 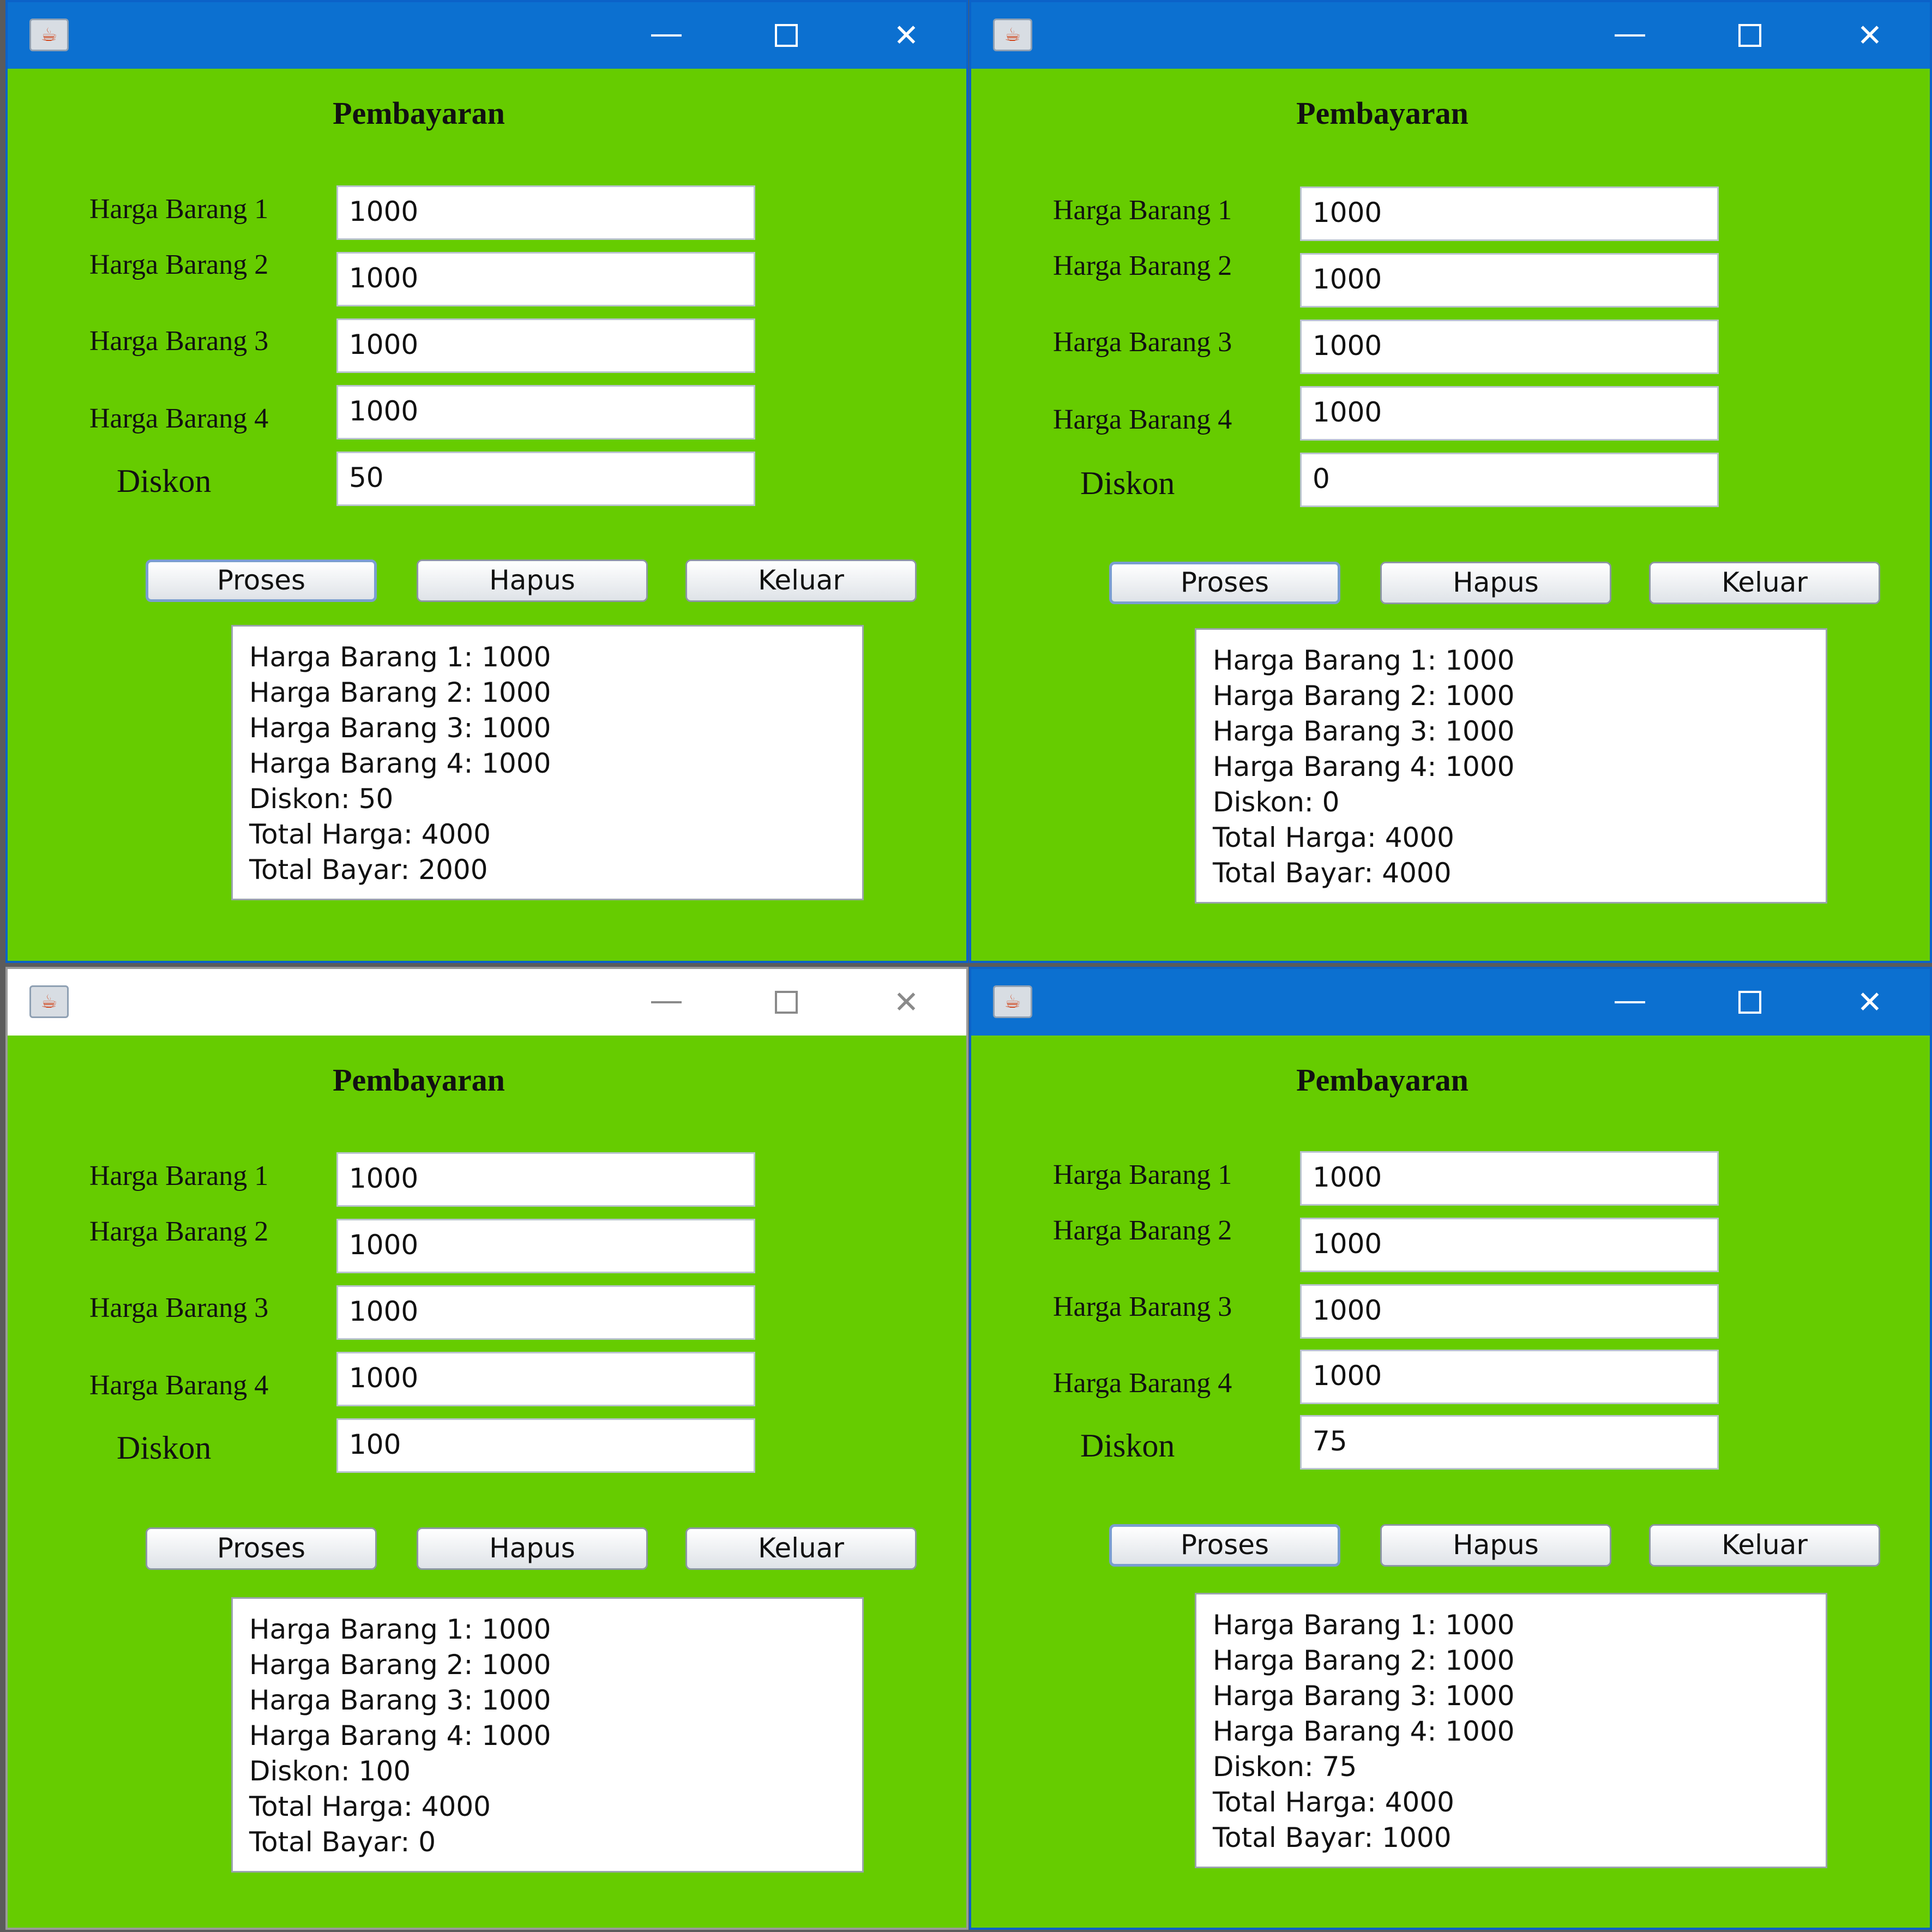 What do you see at coordinates (330, 1771) in the screenshot?
I see `result-line: Diskon: 100` at bounding box center [330, 1771].